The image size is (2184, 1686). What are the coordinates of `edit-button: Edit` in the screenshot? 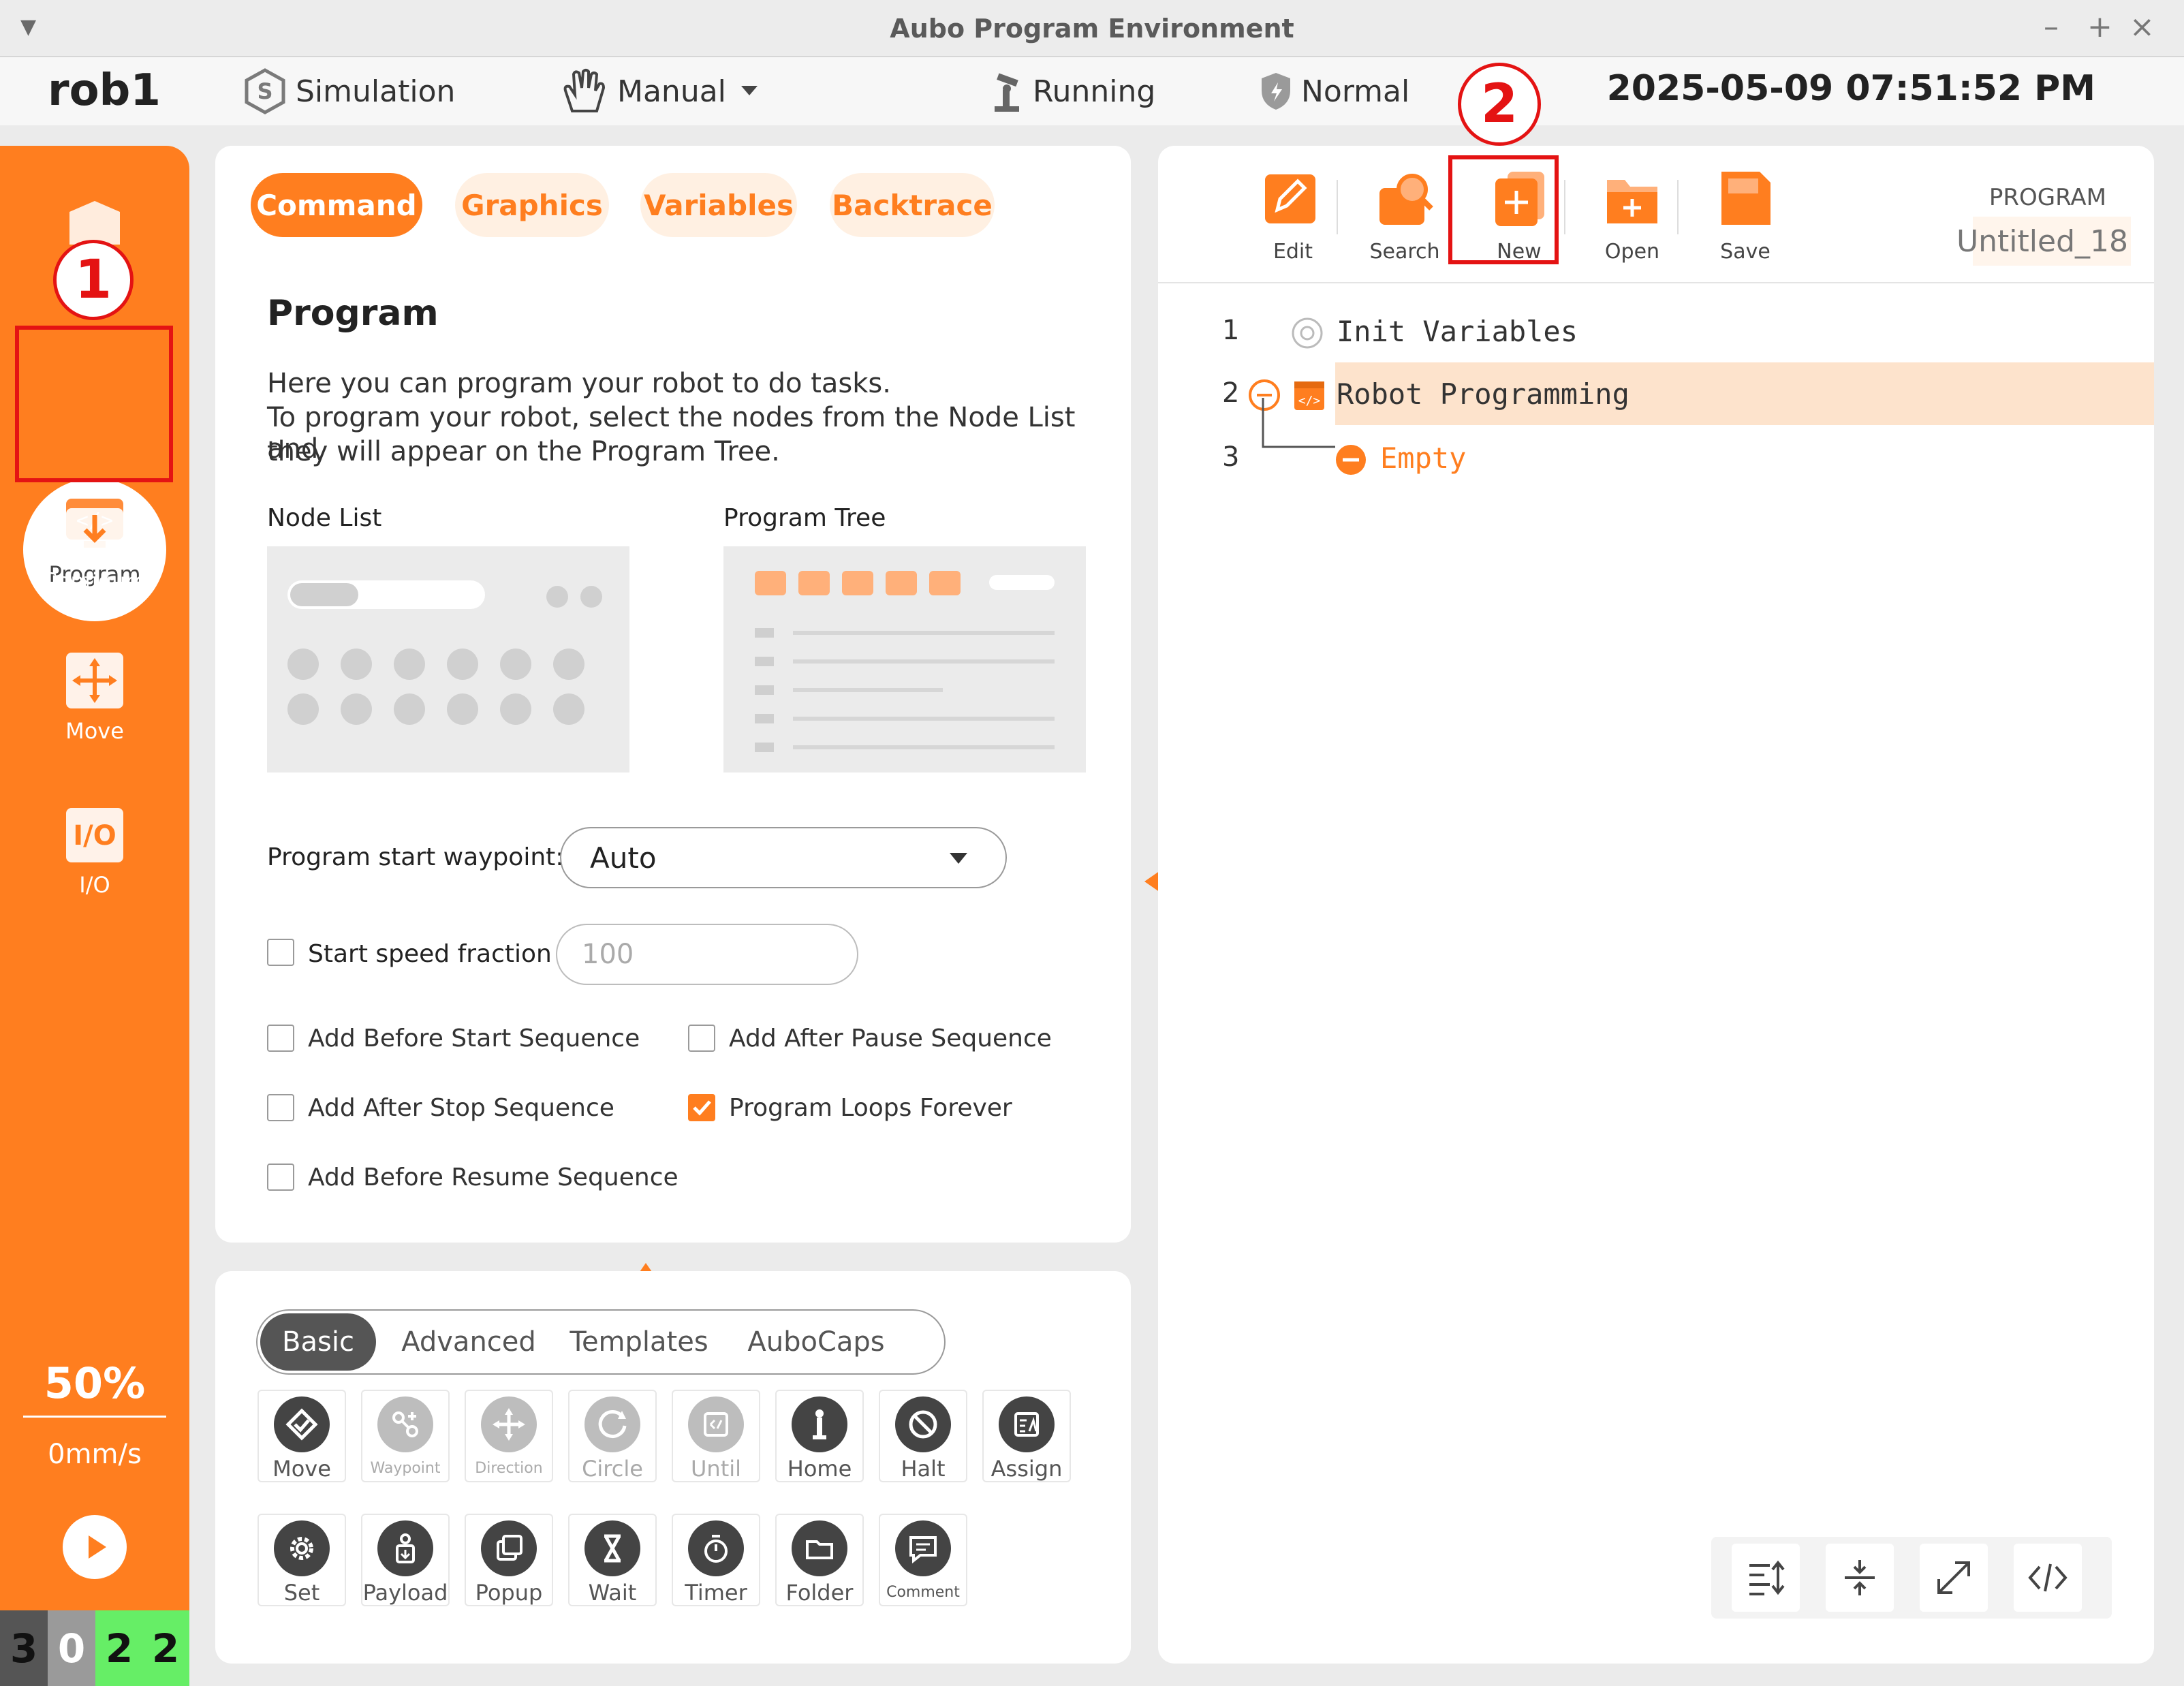 It's located at (1293, 216).